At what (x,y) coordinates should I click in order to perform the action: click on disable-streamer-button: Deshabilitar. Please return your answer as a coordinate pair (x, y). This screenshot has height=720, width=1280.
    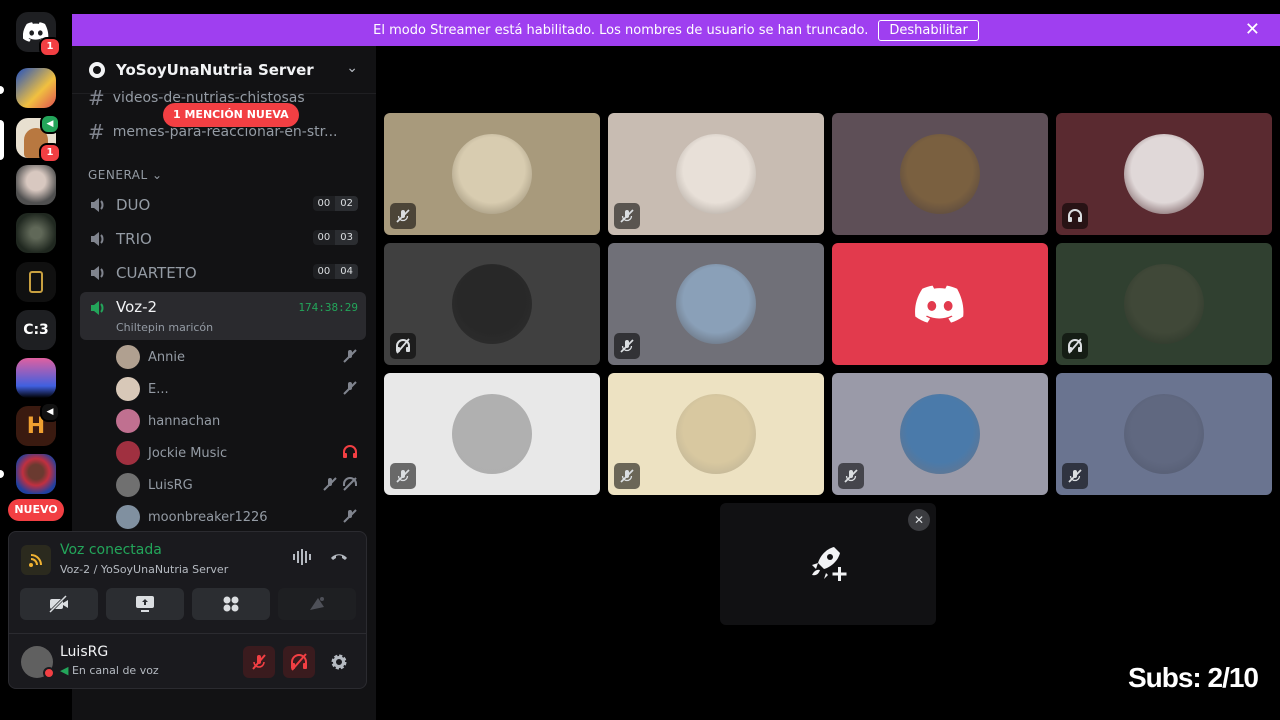
    Looking at the image, I should click on (928, 30).